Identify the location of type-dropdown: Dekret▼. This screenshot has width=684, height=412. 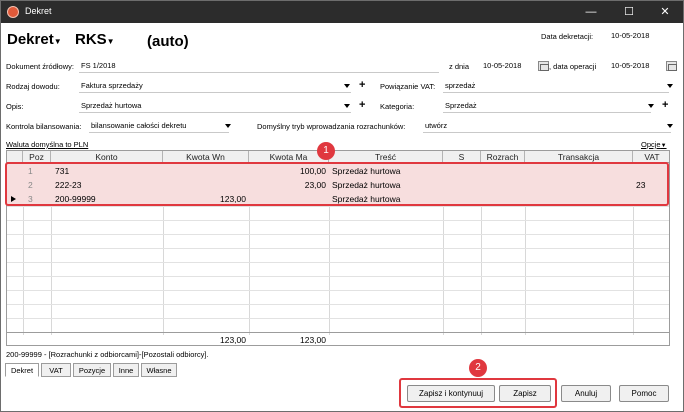
(34, 39).